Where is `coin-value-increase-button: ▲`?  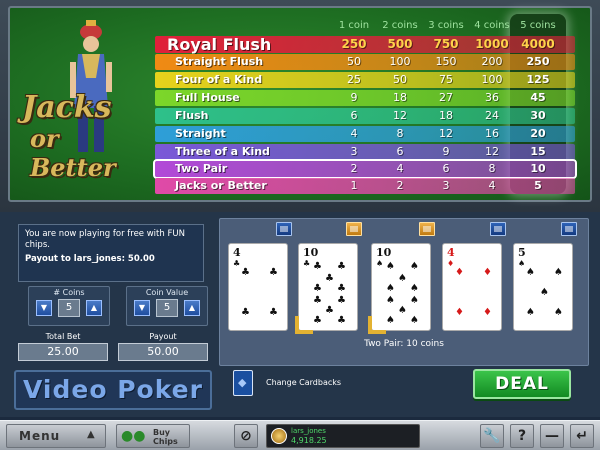 coin-value-increase-button: ▲ is located at coordinates (192, 308).